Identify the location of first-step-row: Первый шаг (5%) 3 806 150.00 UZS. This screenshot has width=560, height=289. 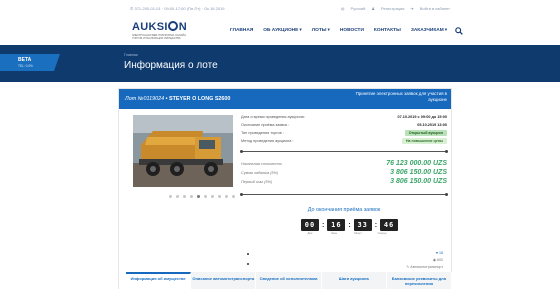
(344, 181).